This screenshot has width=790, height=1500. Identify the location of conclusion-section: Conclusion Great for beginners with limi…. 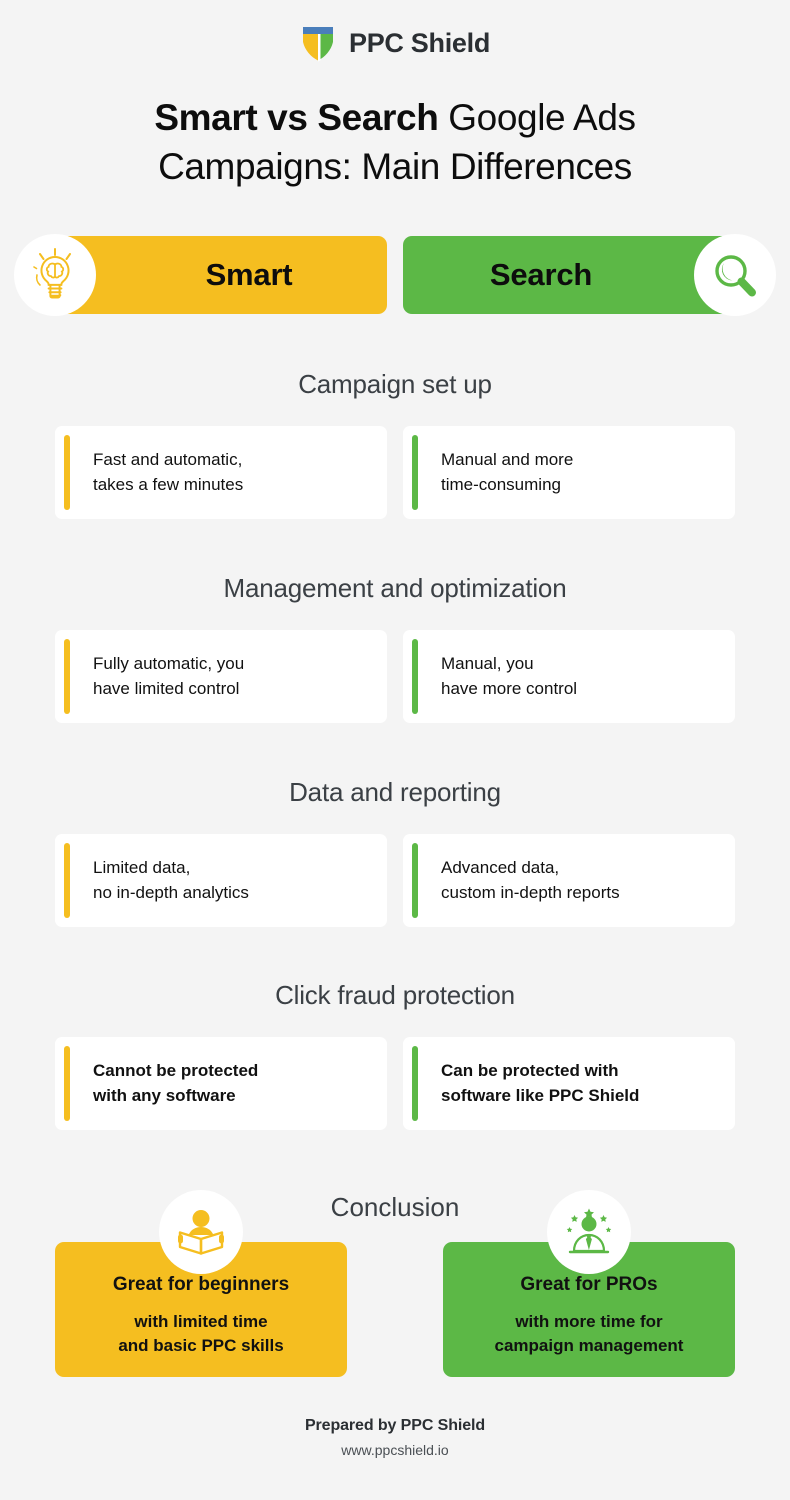
(395, 1283).